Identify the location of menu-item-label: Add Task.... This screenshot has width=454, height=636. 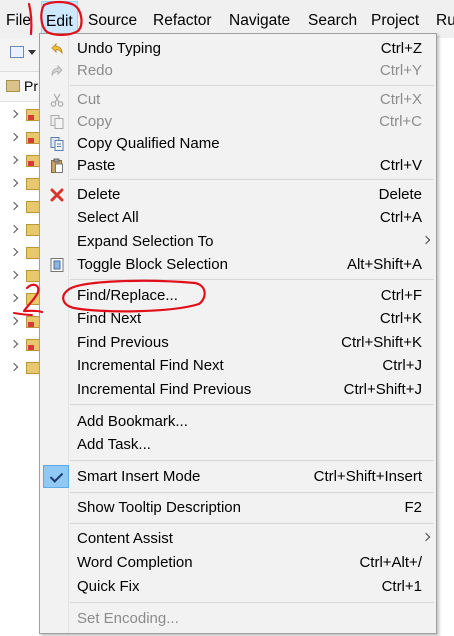
(114, 444).